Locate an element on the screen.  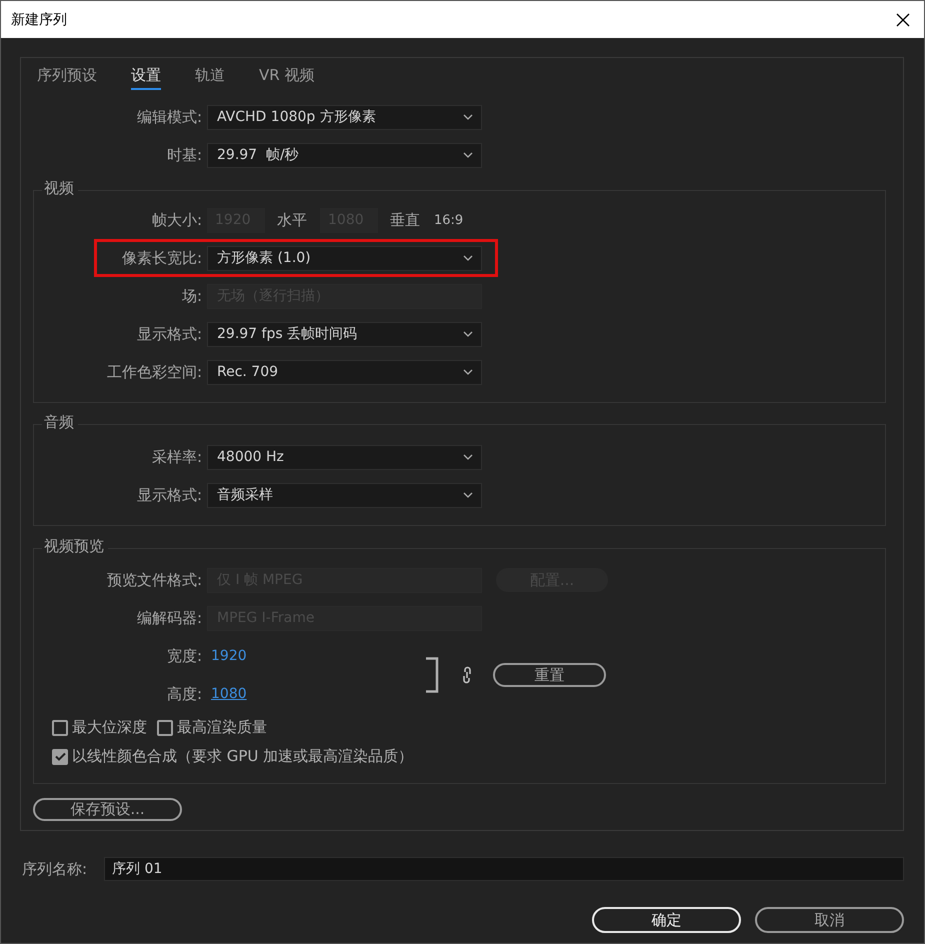
field-label: 场: is located at coordinates (191, 296).